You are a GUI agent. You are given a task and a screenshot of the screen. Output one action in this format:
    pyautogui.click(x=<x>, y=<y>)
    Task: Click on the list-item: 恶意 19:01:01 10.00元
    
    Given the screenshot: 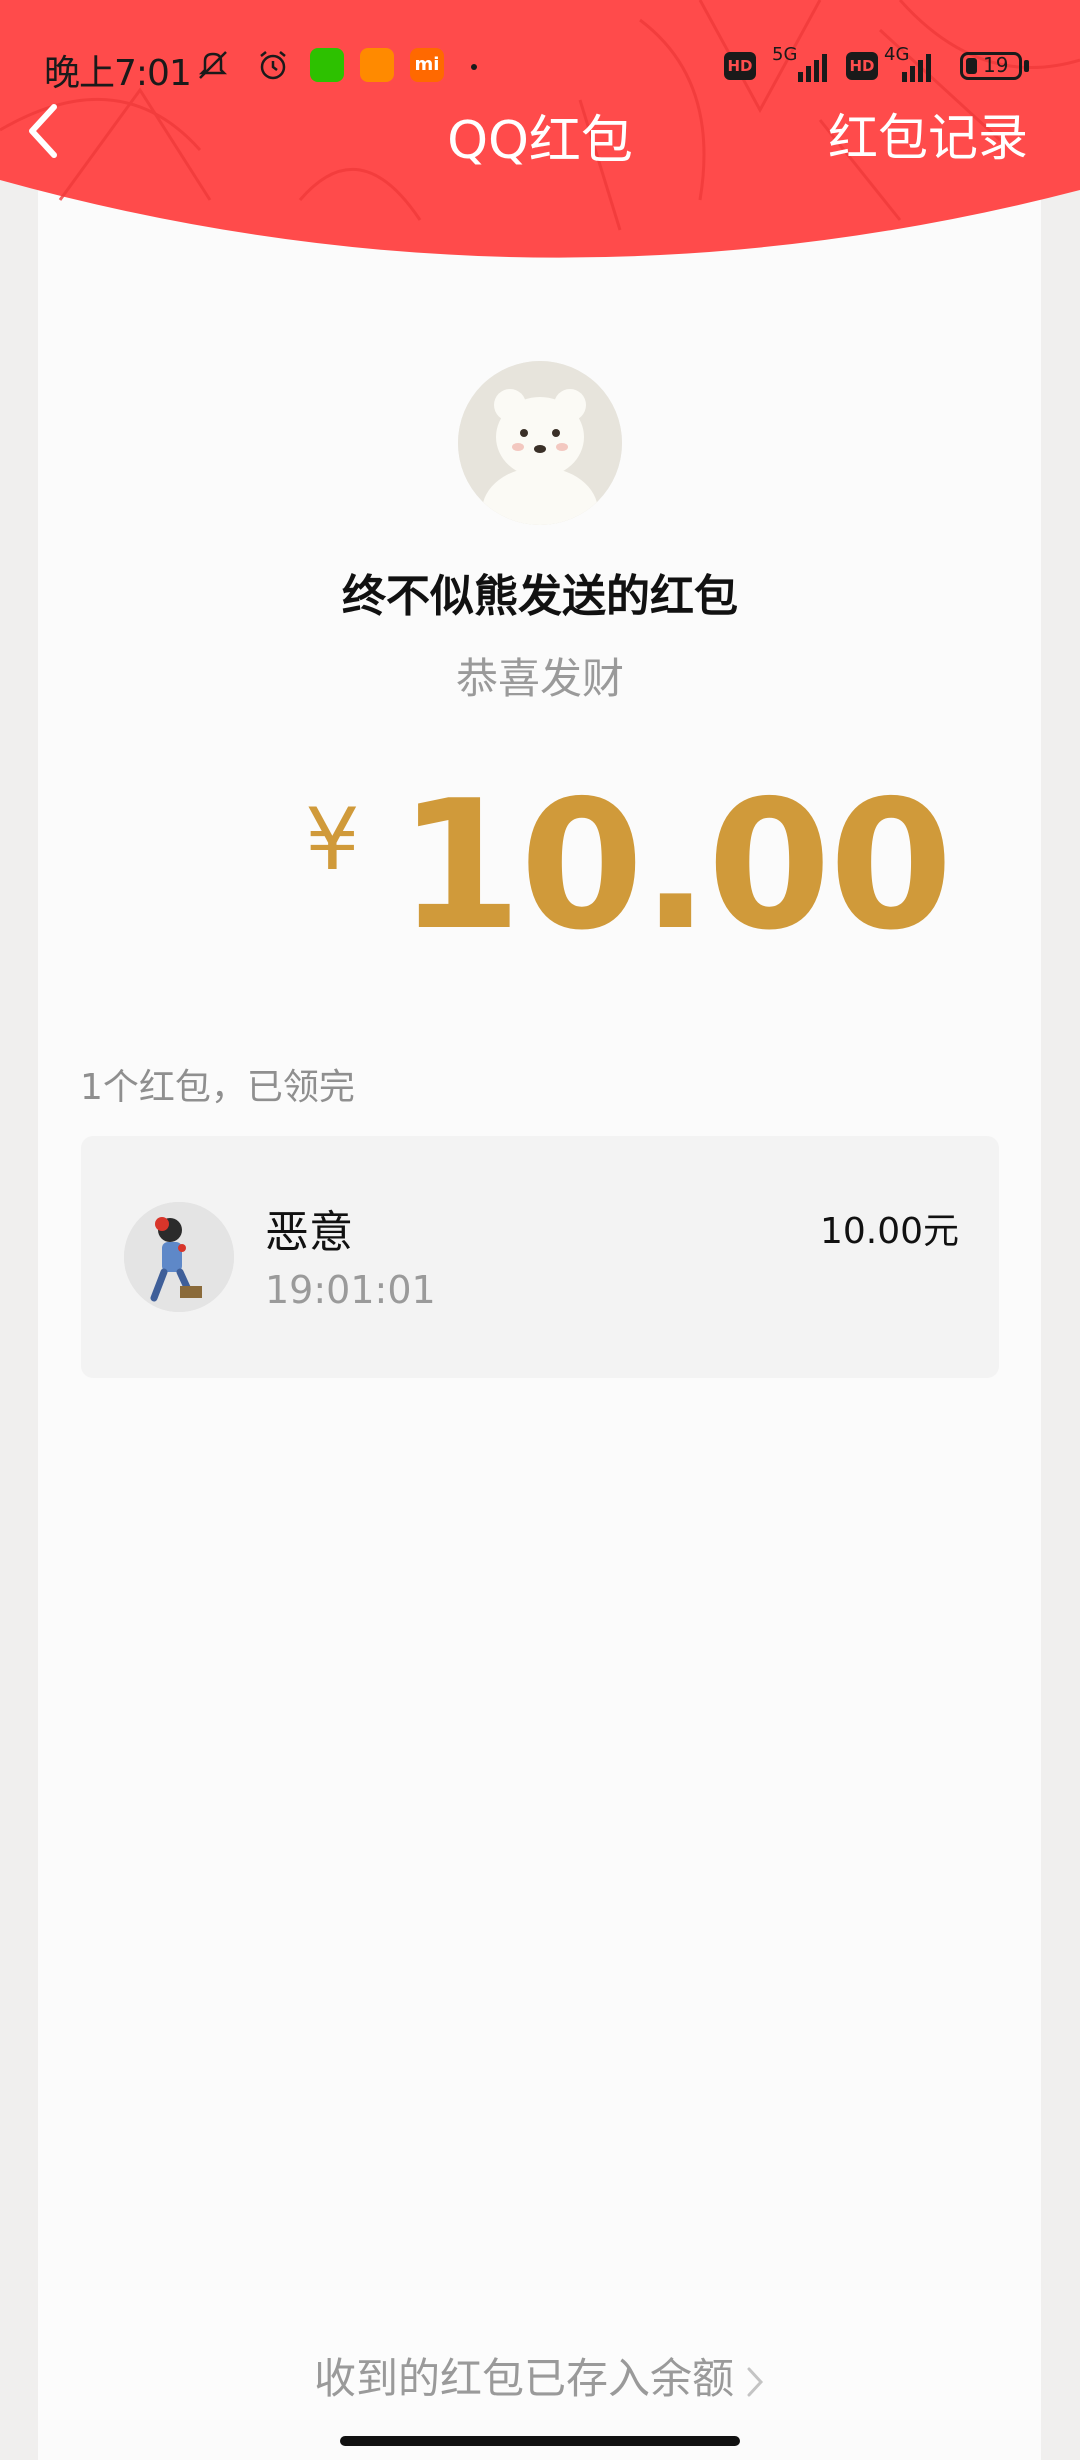 What is the action you would take?
    pyautogui.click(x=540, y=1257)
    